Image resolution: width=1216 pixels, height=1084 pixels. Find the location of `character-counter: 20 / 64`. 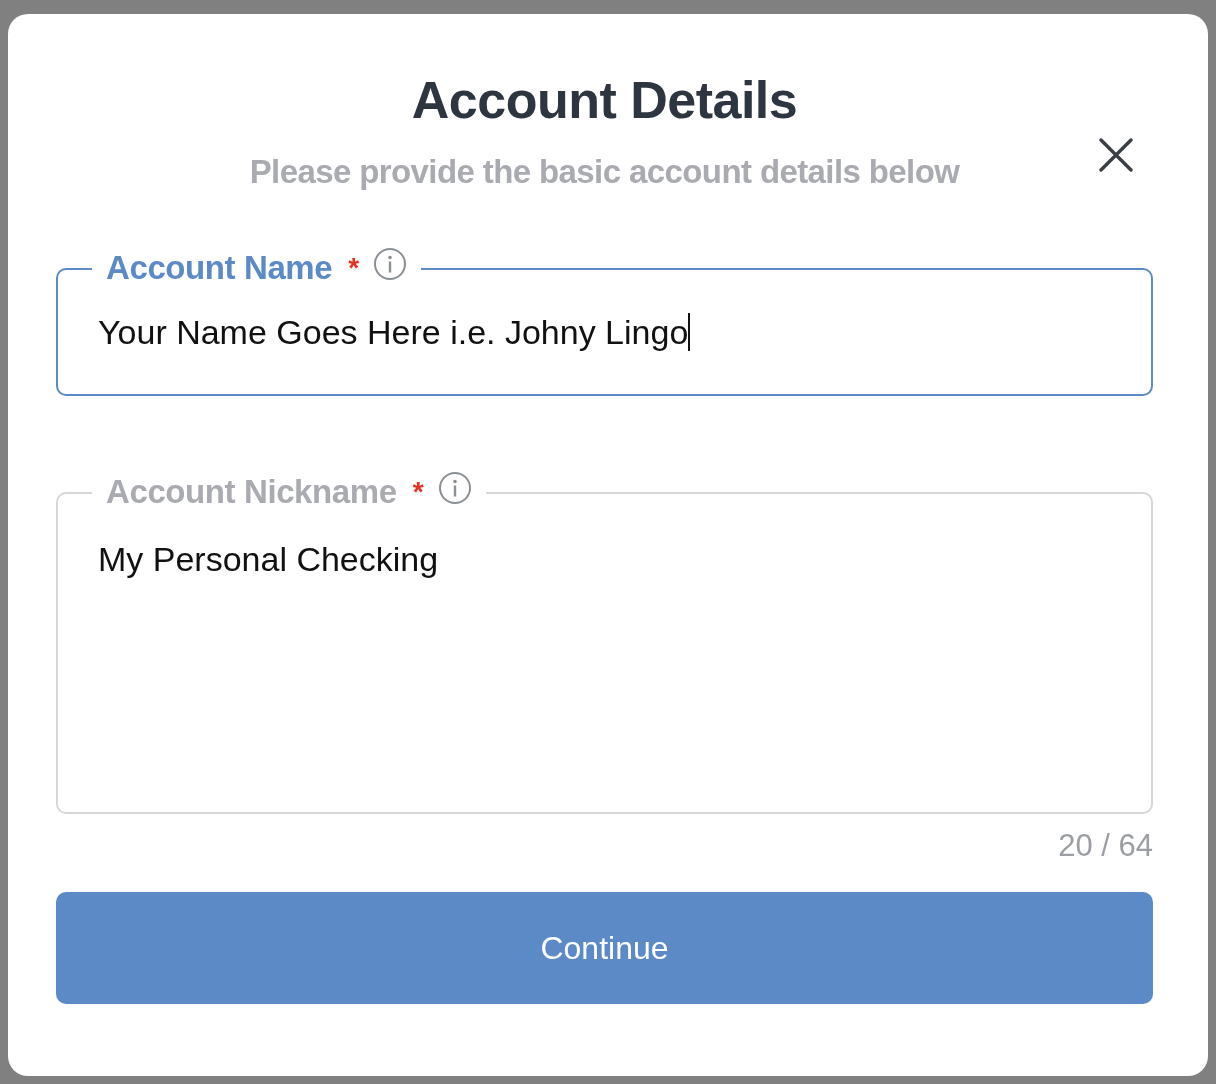

character-counter: 20 / 64 is located at coordinates (1105, 846).